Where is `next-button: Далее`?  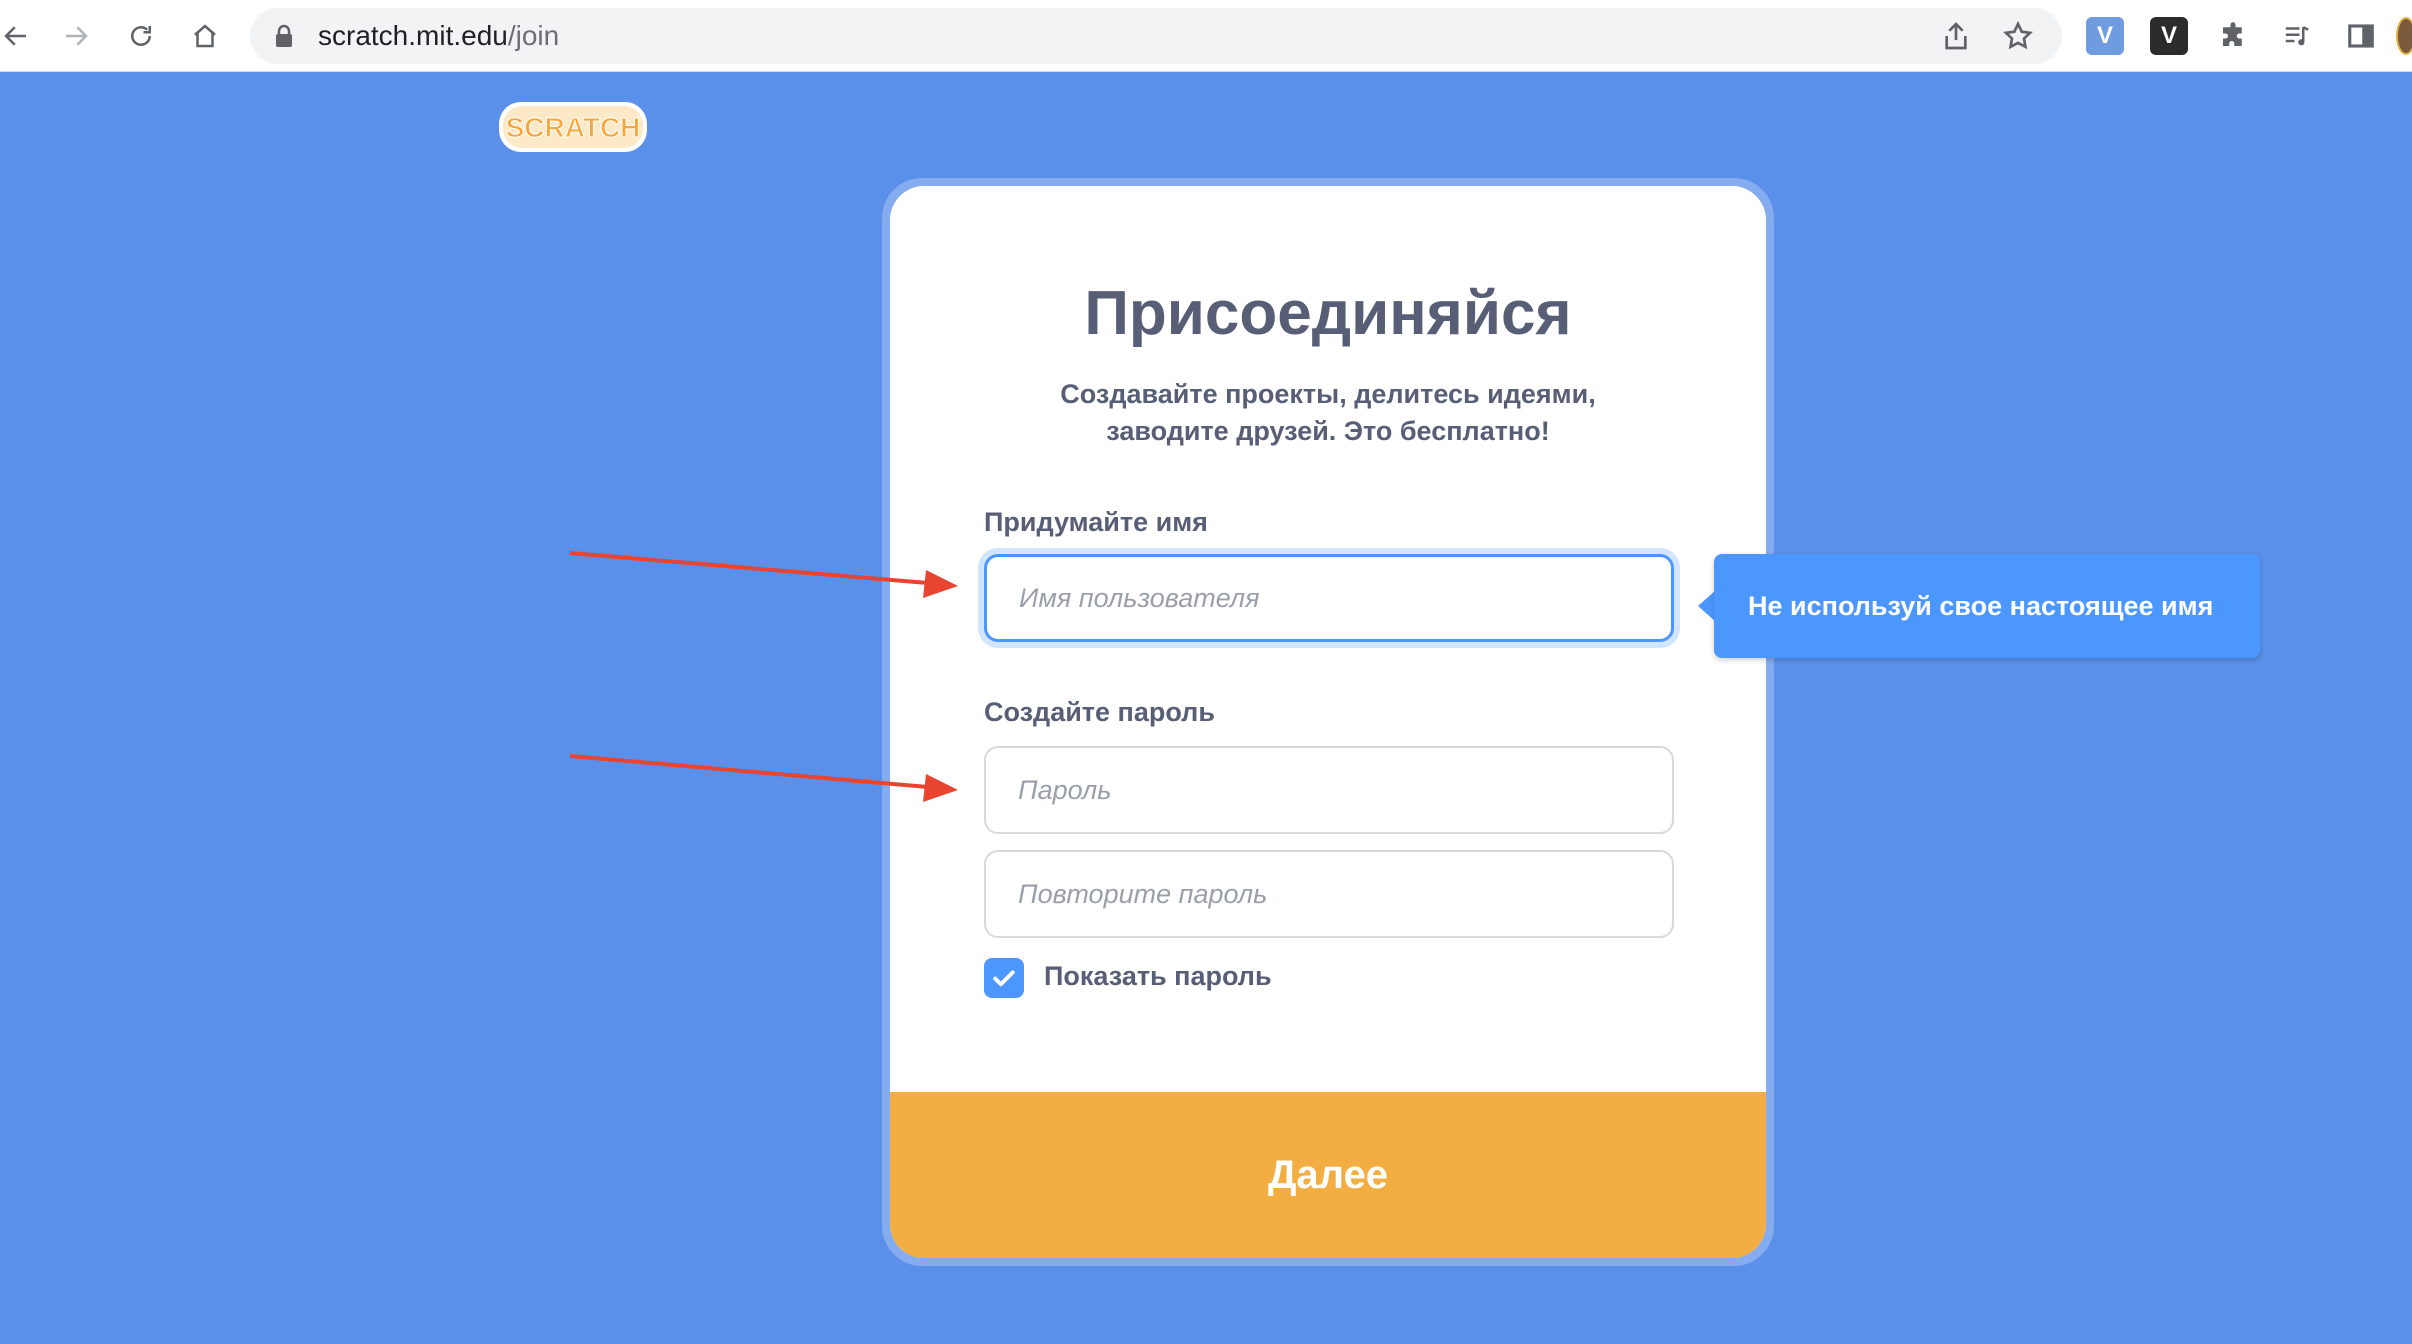 next-button: Далее is located at coordinates (1328, 1175).